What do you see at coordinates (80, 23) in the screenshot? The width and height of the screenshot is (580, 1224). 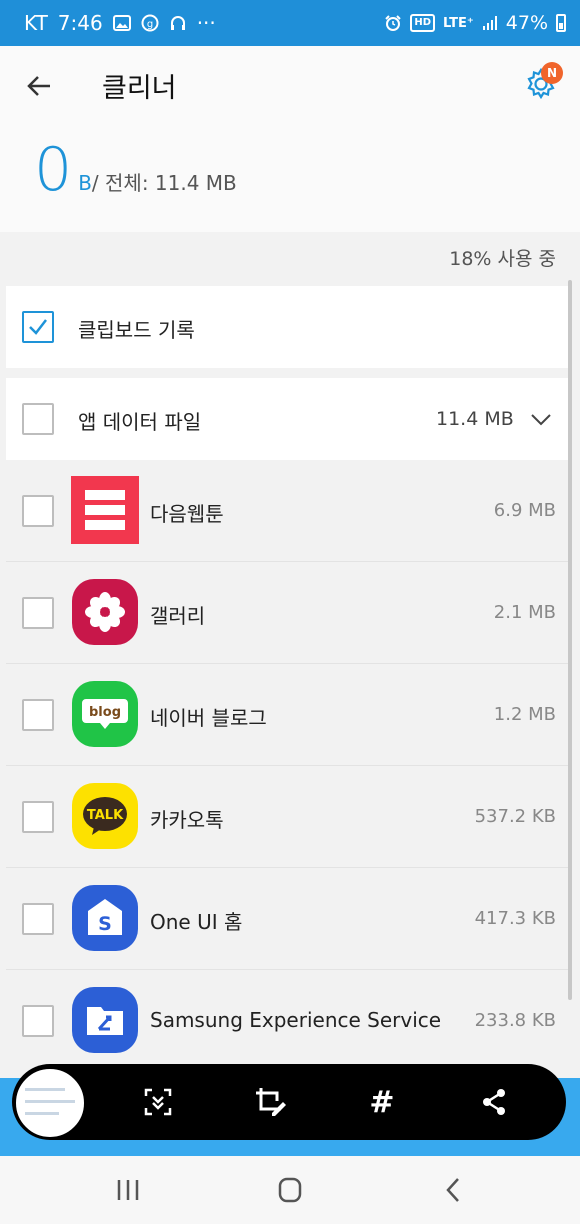 I see `clock: 7:46` at bounding box center [80, 23].